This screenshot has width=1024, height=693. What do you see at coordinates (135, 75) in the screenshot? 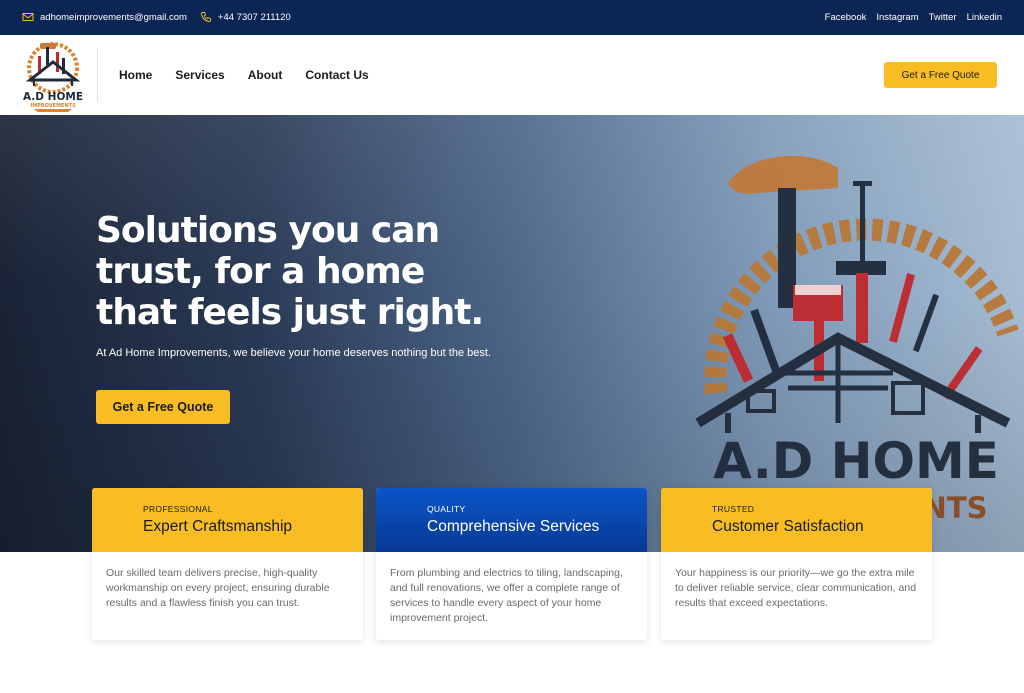
I see `nav-home: Home` at bounding box center [135, 75].